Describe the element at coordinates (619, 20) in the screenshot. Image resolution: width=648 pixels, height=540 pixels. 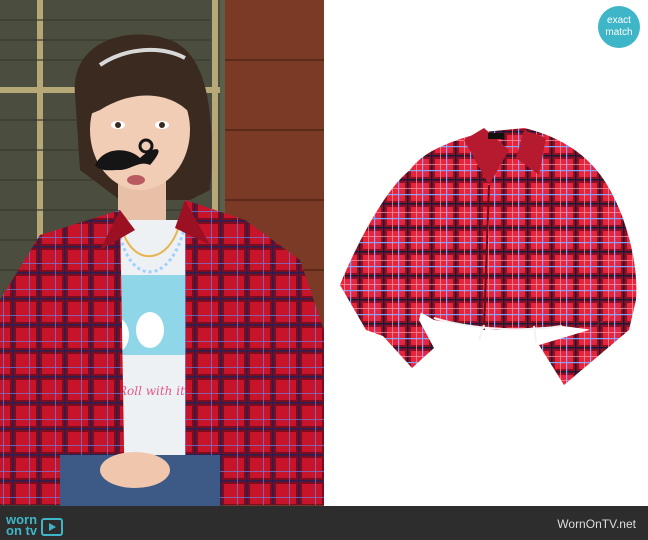
I see `exact-match-line1: exact` at that location.